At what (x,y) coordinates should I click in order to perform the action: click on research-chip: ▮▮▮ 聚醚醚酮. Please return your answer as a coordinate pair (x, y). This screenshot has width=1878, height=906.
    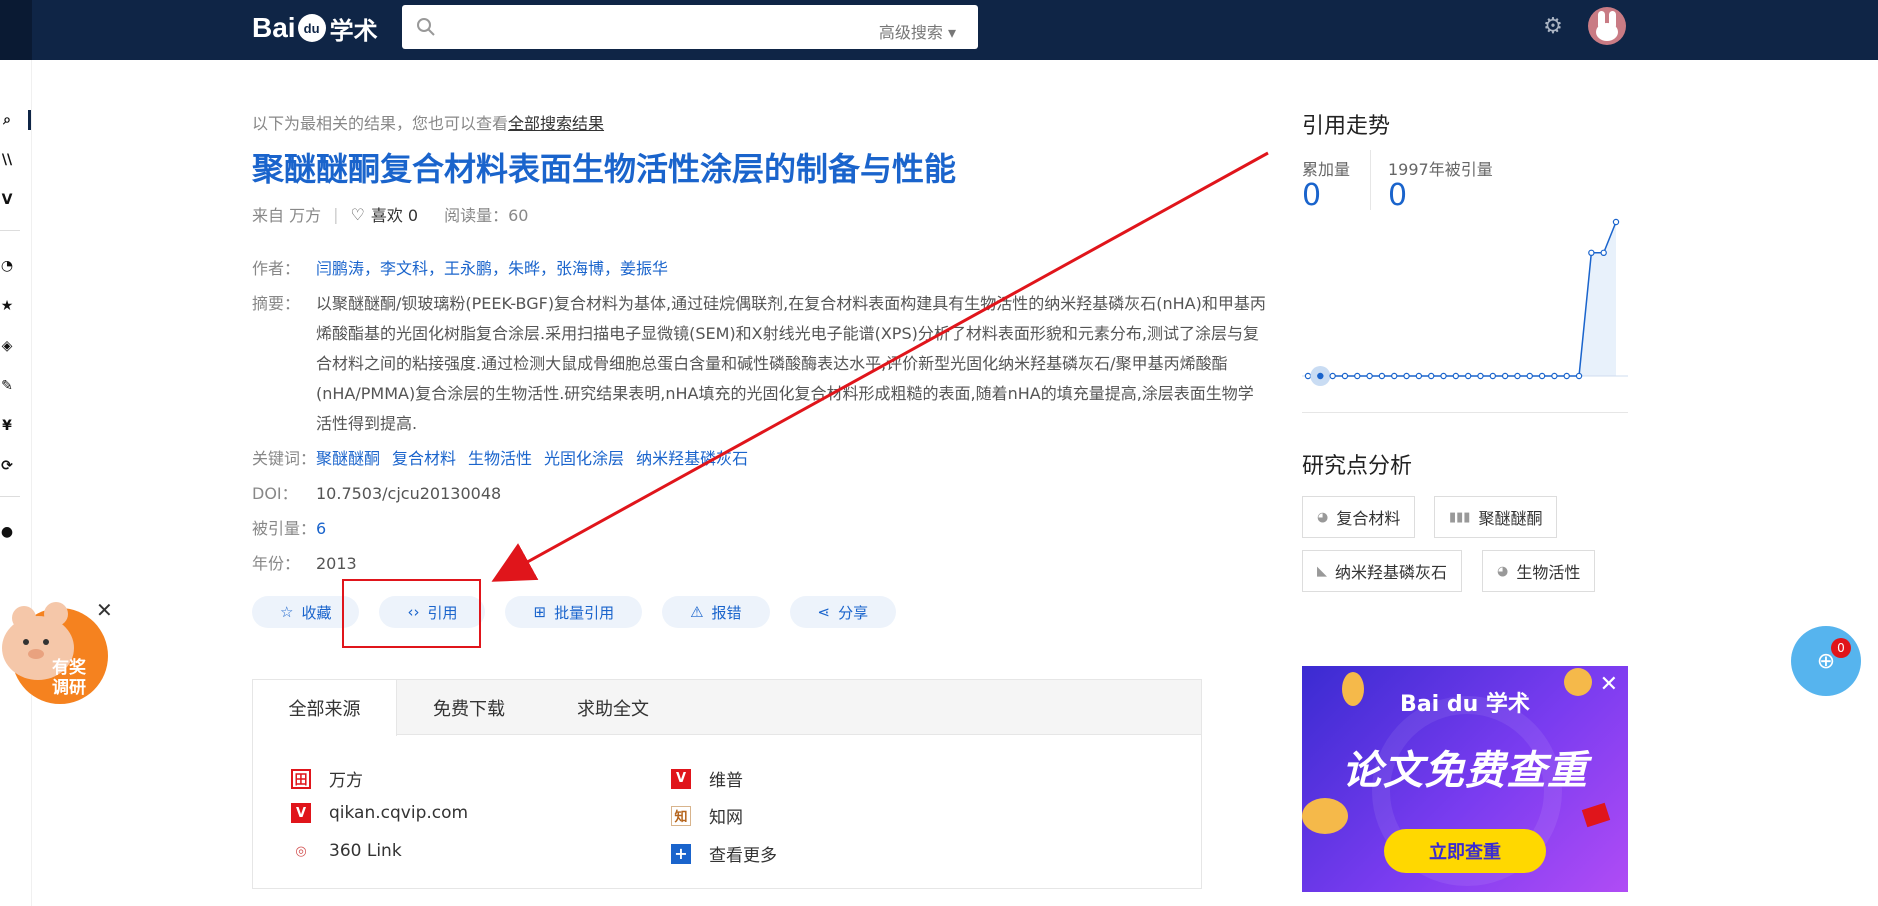
    Looking at the image, I should click on (1496, 517).